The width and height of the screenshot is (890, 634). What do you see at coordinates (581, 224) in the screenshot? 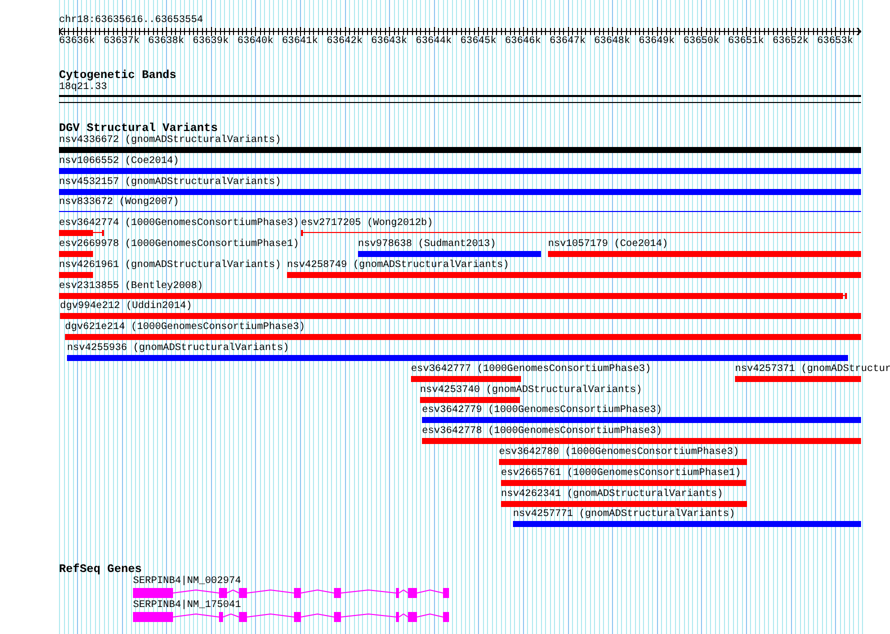
I see `variant-label: esv2717205 (Wong2012b)` at bounding box center [581, 224].